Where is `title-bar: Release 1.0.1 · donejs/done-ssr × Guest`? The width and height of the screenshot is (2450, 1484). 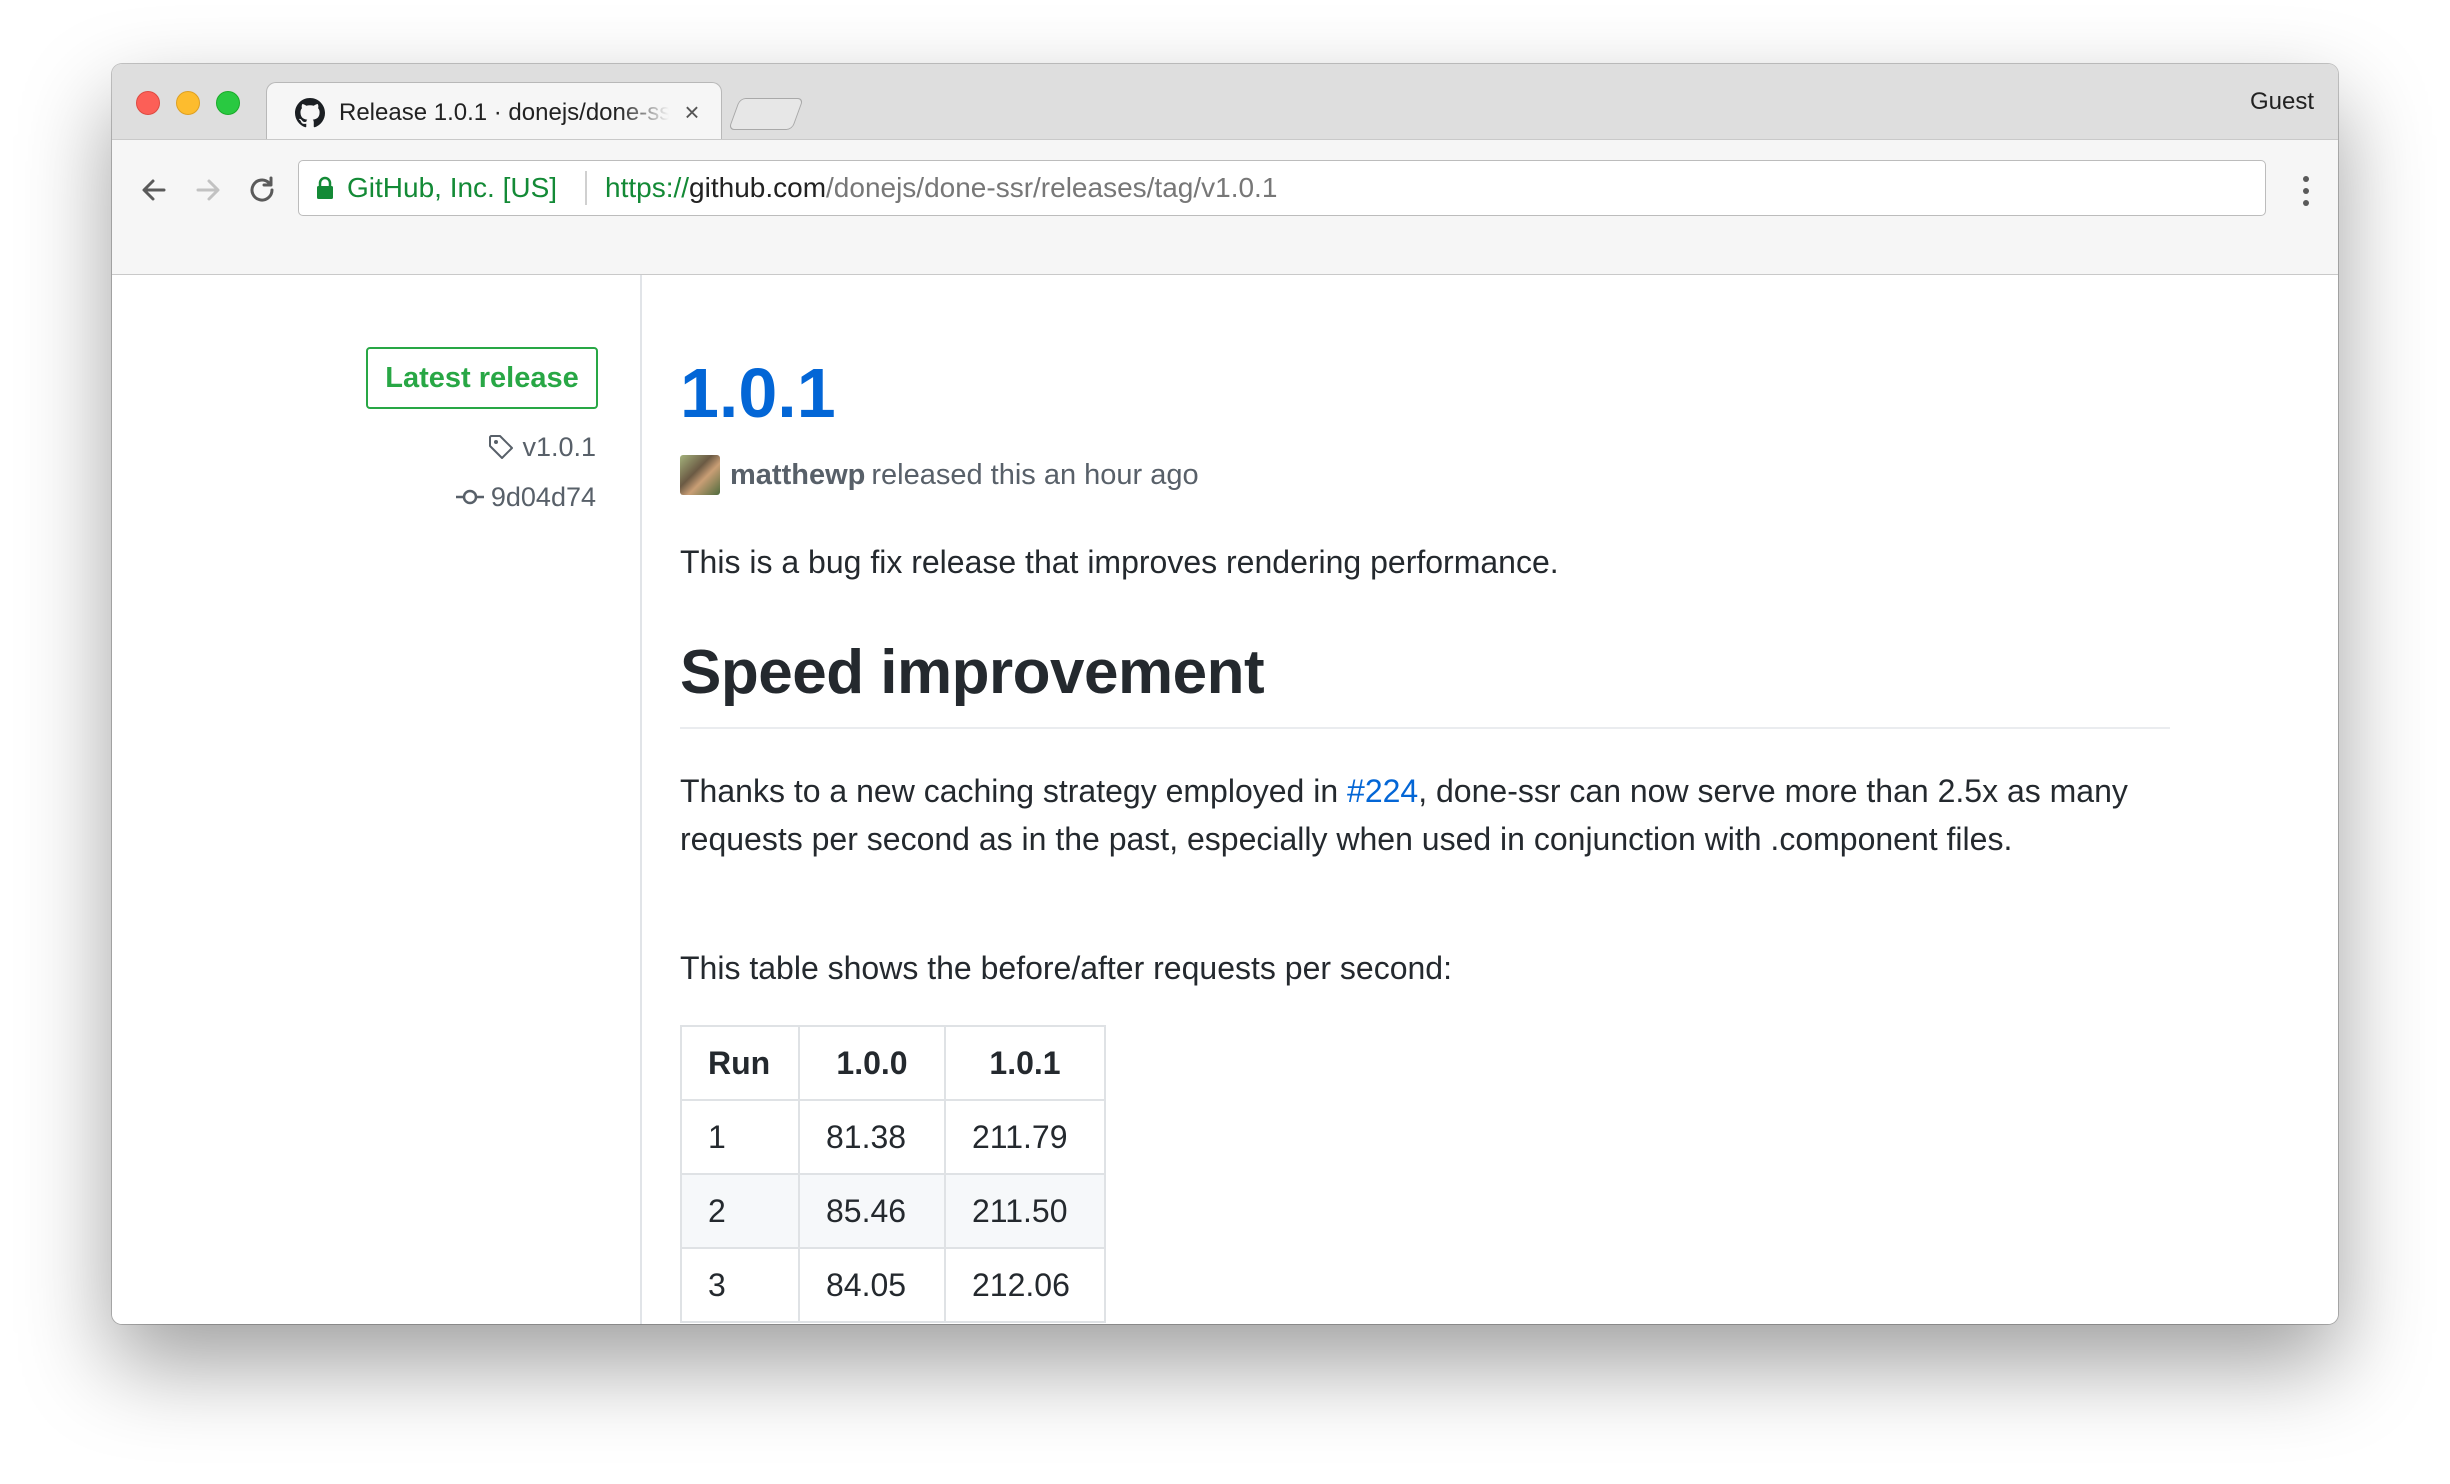
title-bar: Release 1.0.1 · donejs/done-ssr × Guest is located at coordinates (1225, 102).